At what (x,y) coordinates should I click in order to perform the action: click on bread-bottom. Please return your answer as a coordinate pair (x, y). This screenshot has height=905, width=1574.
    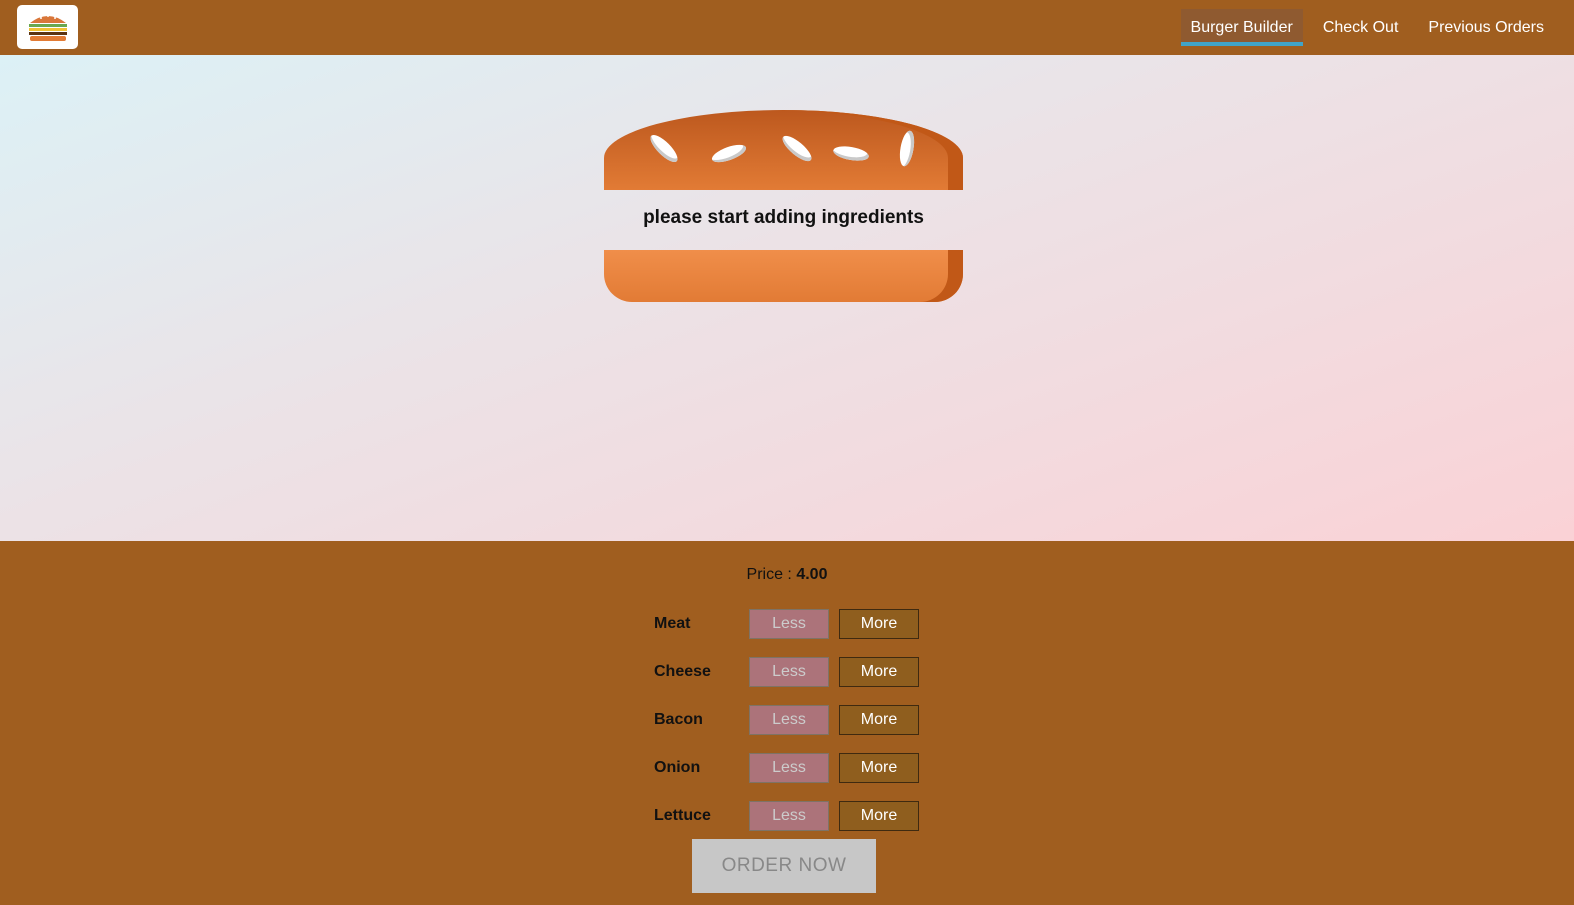
    Looking at the image, I should click on (783, 276).